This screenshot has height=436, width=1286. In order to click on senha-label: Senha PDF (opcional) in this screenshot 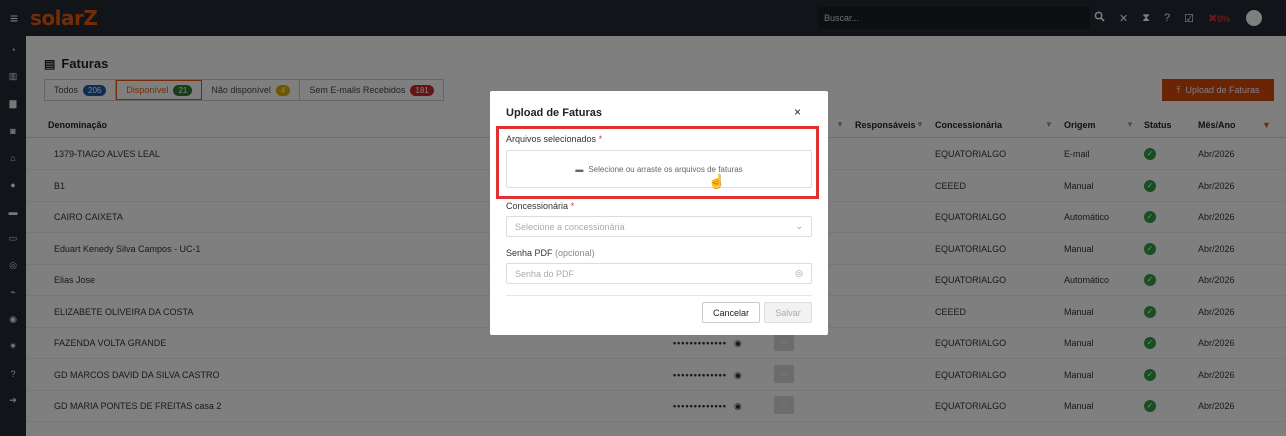, I will do `click(550, 253)`.